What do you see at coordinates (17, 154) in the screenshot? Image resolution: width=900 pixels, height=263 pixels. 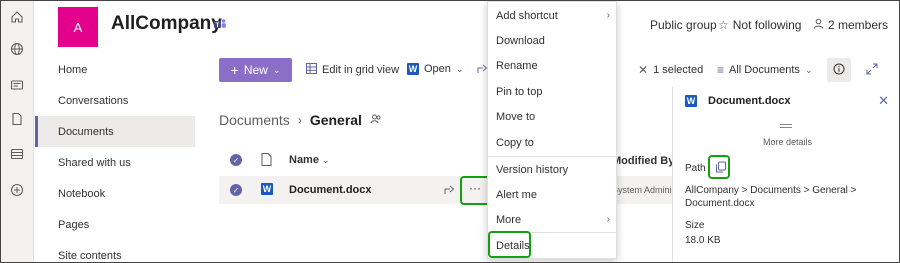 I see `list-icon` at bounding box center [17, 154].